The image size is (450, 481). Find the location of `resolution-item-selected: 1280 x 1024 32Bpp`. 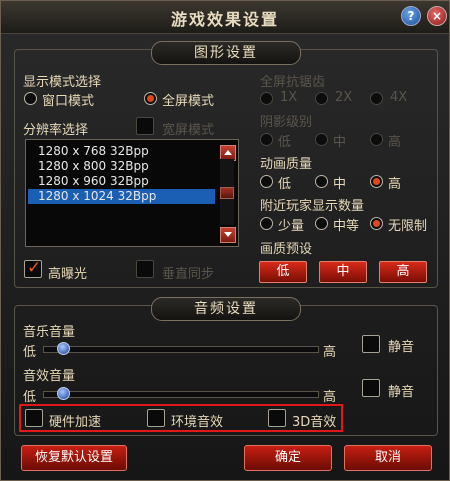

resolution-item-selected: 1280 x 1024 32Bpp is located at coordinates (121, 196).